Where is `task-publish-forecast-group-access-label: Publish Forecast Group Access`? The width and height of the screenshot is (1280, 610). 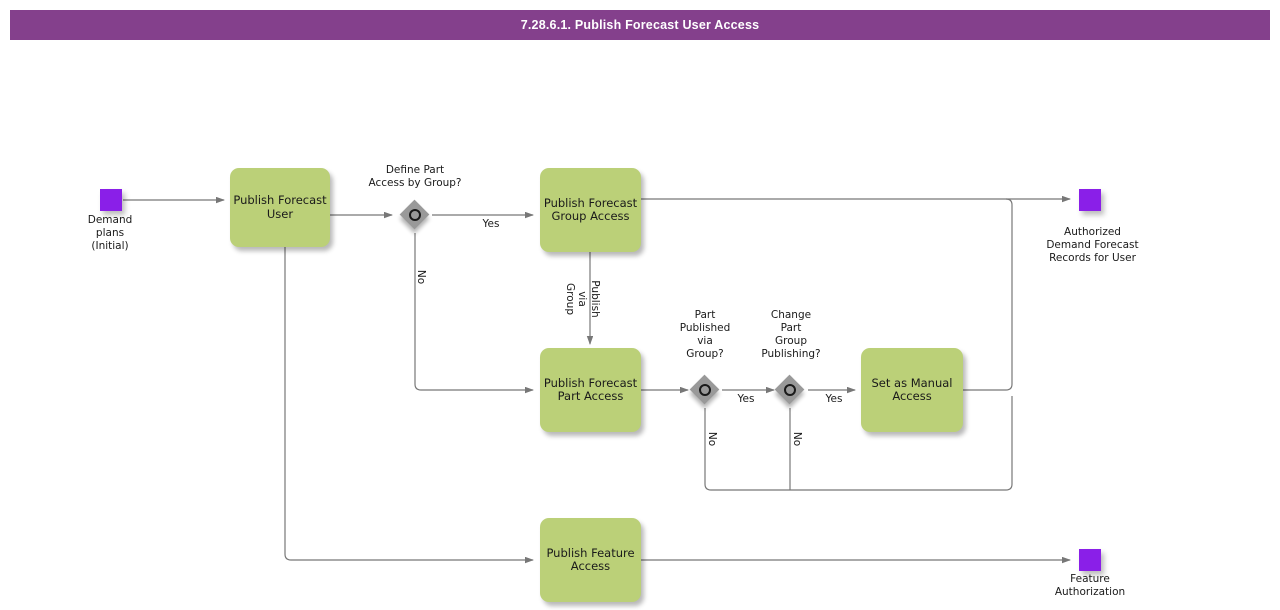
task-publish-forecast-group-access-label: Publish Forecast Group Access is located at coordinates (590, 209).